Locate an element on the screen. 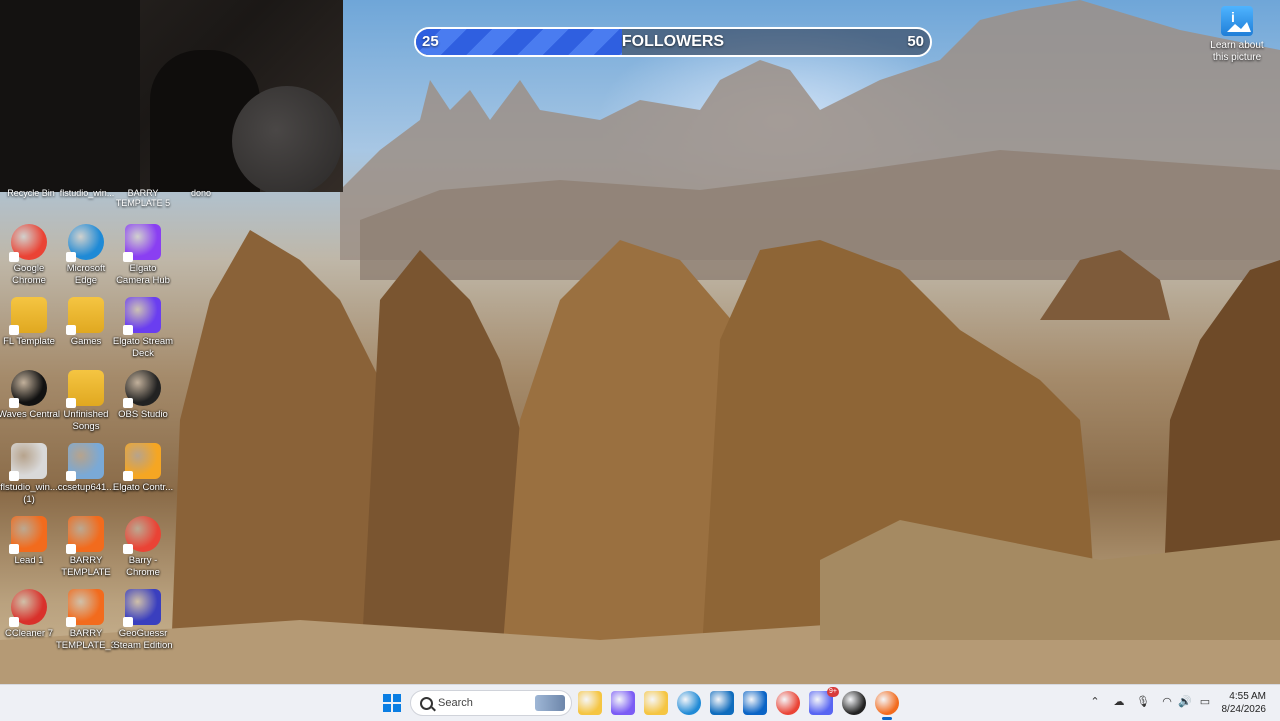 This screenshot has height=721, width=1280. desktop-icon: flstudio_win... (1) is located at coordinates (30, 474).